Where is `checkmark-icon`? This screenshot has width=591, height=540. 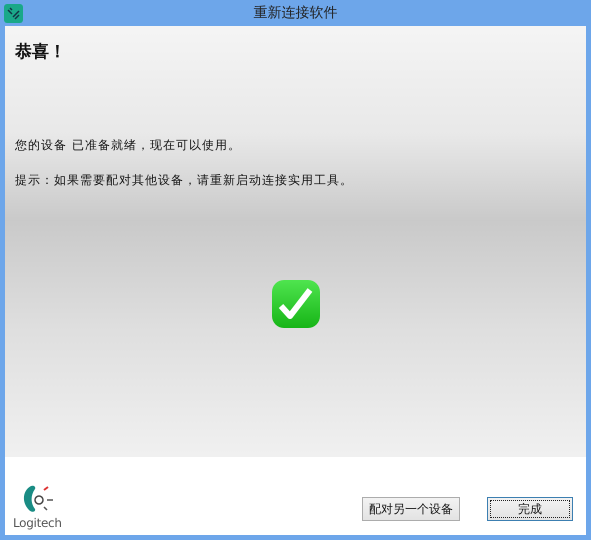 checkmark-icon is located at coordinates (295, 304).